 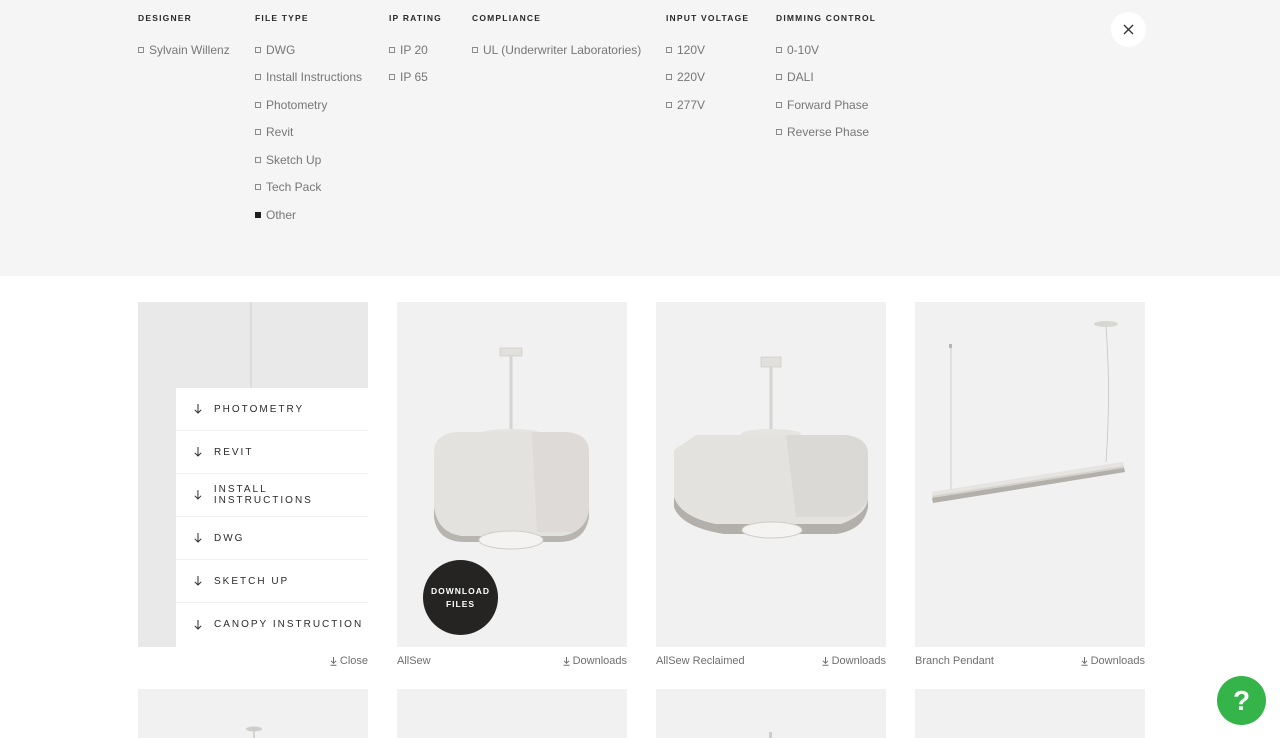 What do you see at coordinates (414, 661) in the screenshot?
I see `product-name: AllSew` at bounding box center [414, 661].